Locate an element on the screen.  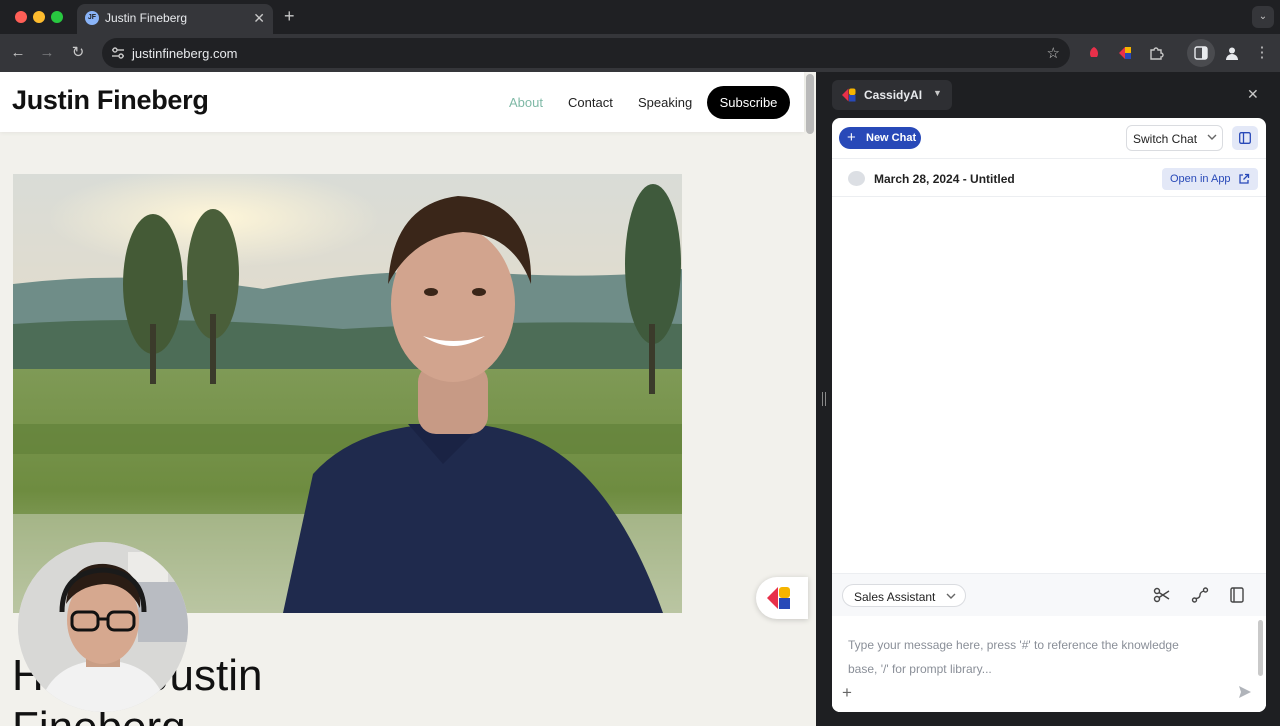
message-input-scrollbar is located at coordinates (1260, 648).